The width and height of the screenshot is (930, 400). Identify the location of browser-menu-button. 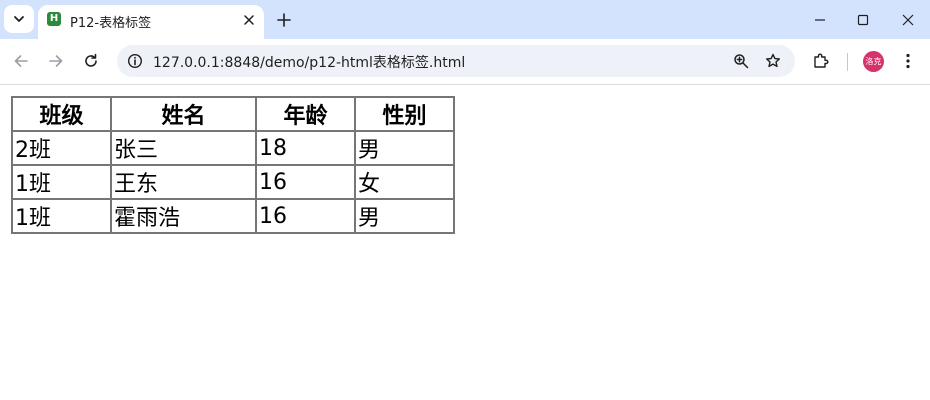
(908, 61).